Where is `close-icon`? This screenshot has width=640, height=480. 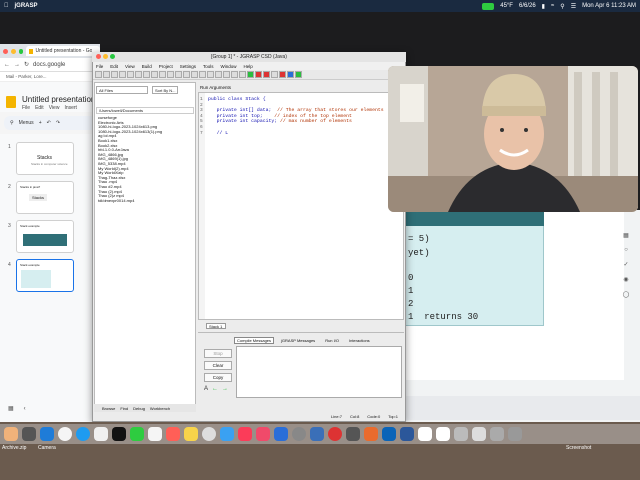 close-icon is located at coordinates (98, 56).